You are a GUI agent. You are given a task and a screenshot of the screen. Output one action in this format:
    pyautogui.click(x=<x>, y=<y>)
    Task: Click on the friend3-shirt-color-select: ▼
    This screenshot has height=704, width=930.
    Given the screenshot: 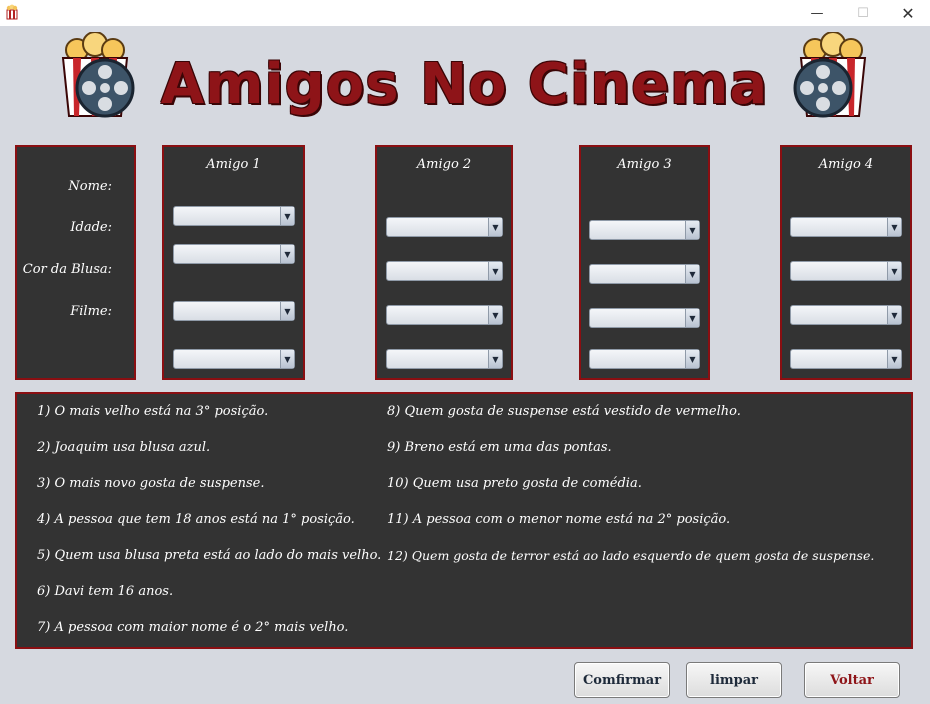 What is the action you would take?
    pyautogui.click(x=644, y=318)
    